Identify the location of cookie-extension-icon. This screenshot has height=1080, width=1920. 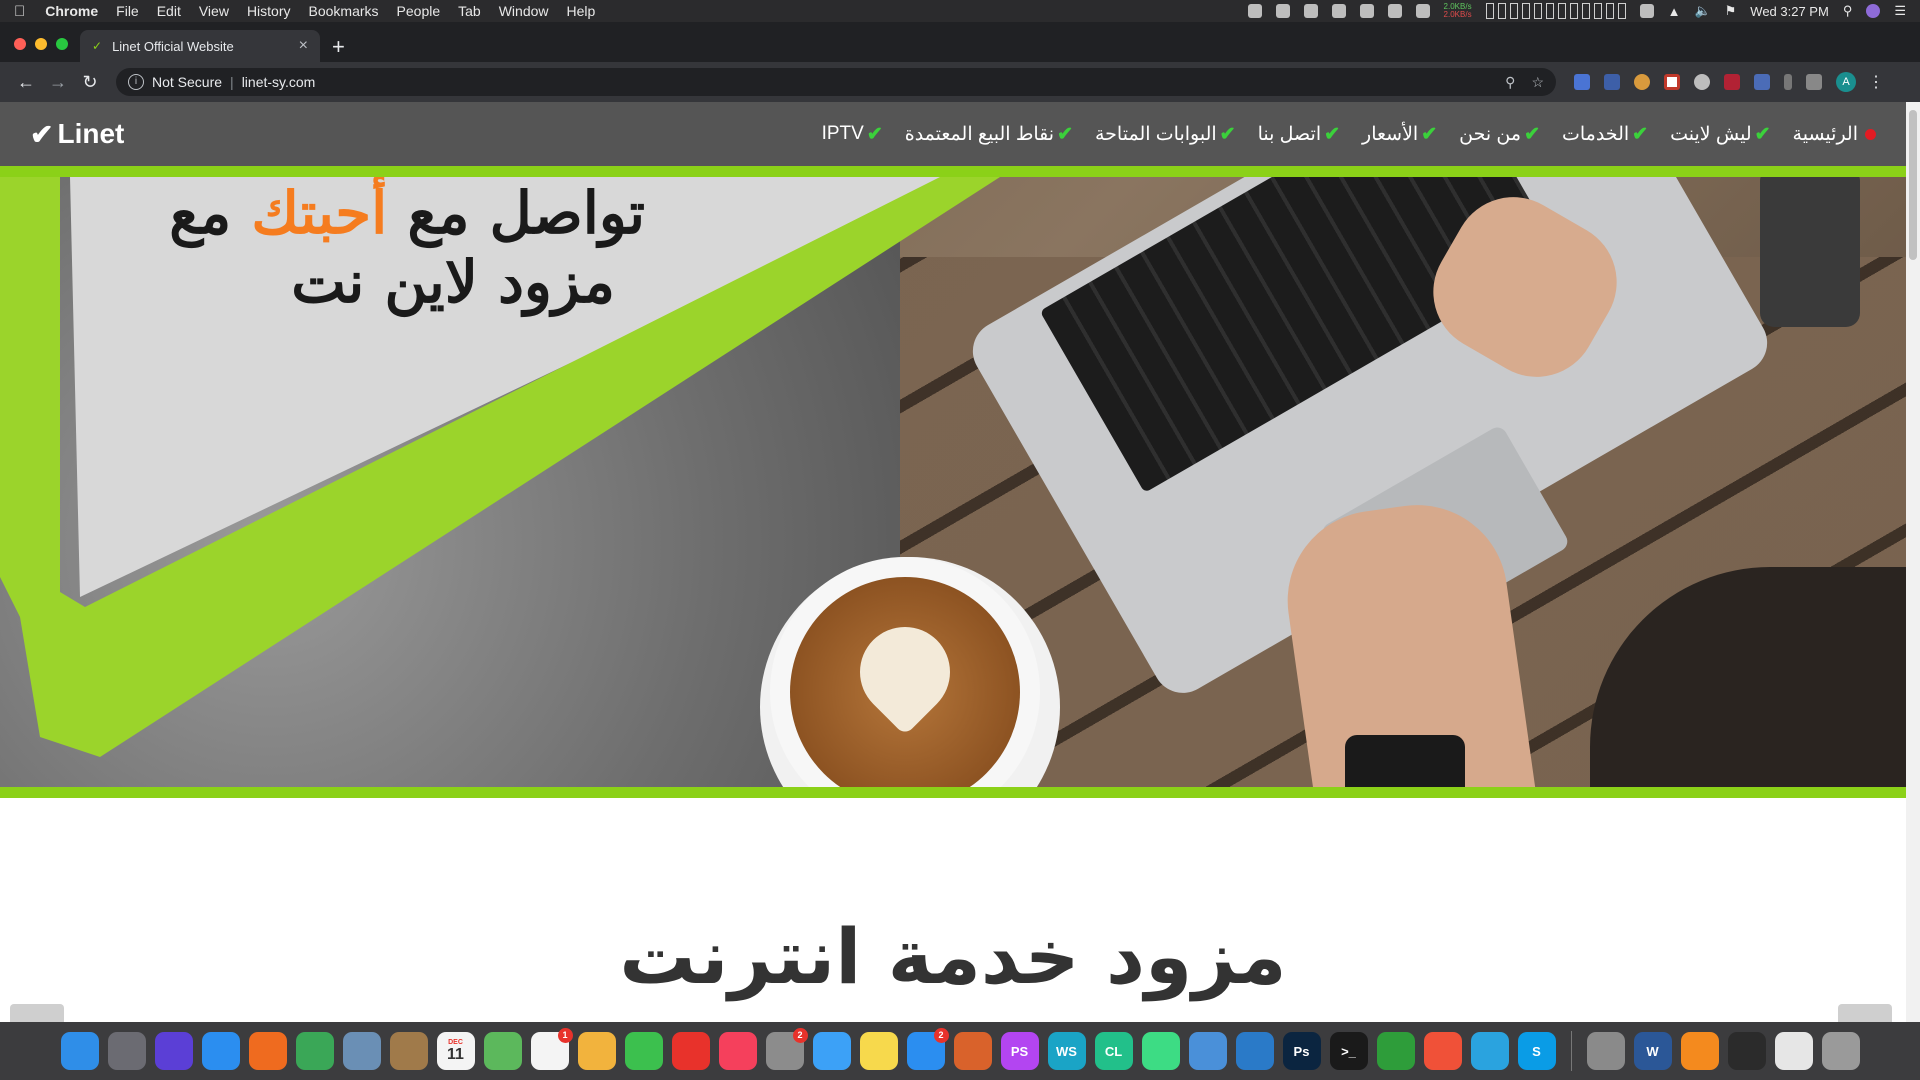
(1642, 82).